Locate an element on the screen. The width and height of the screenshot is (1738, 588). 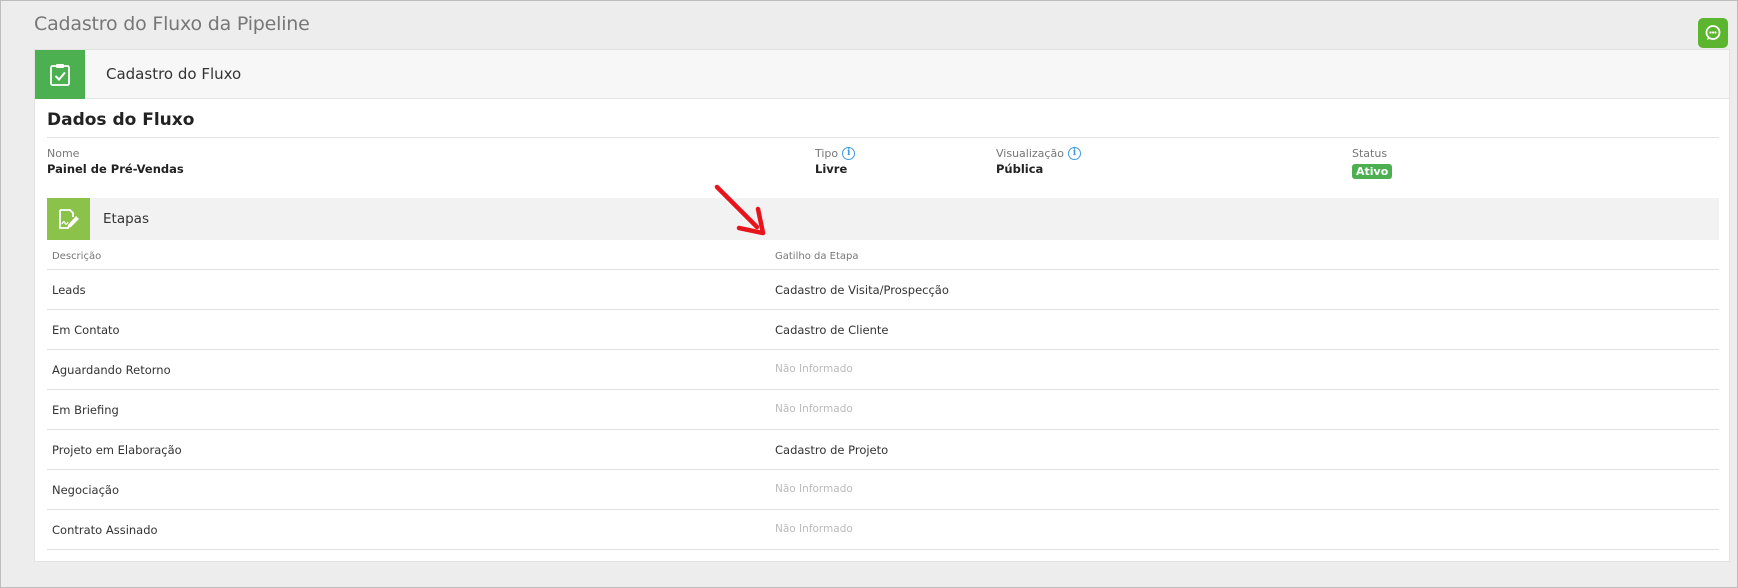
table-row: Leads Cadastro de Visita/Prospecção is located at coordinates (883, 290).